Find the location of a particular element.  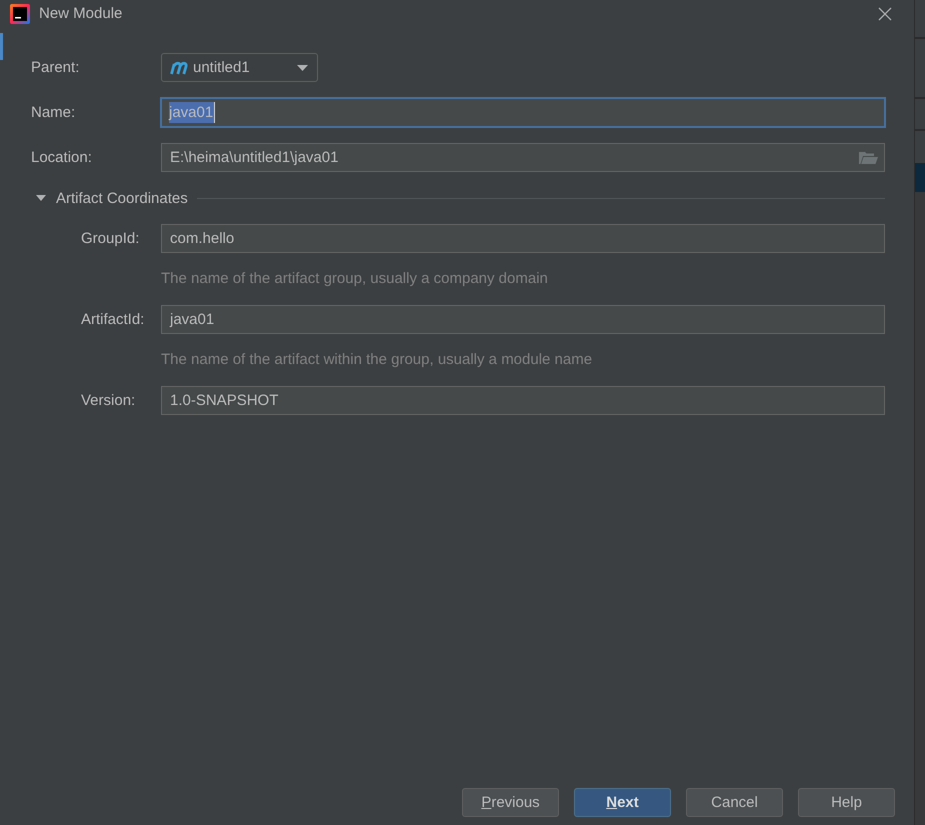

input-field: E:\heima\untitled1\java01 is located at coordinates (523, 157).